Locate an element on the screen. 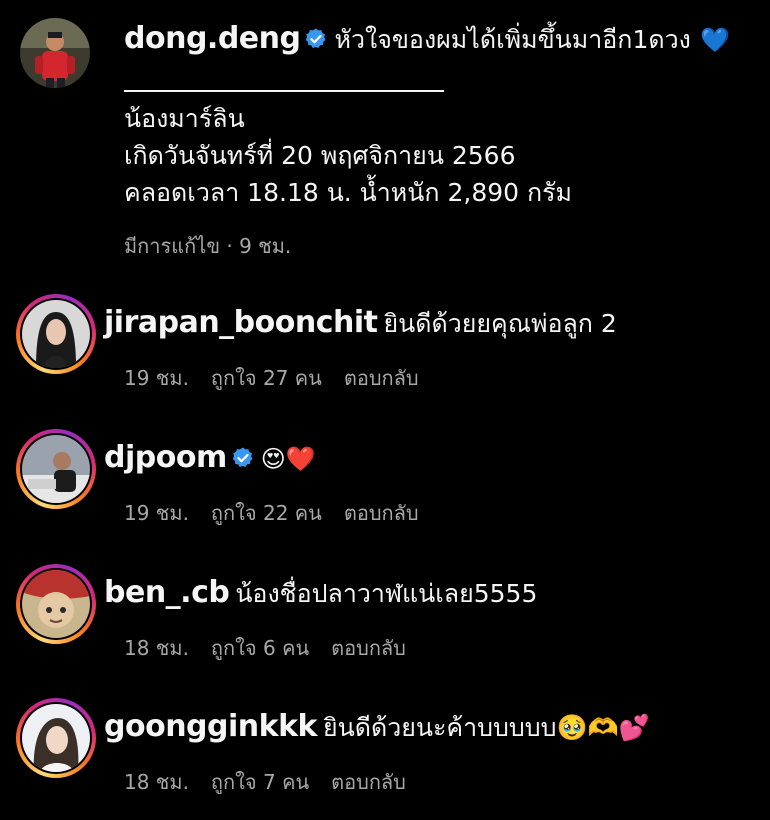 The height and width of the screenshot is (820, 770). comment-text: ยินดีด้วยยคุณพ่อลูก 2 is located at coordinates (500, 323).